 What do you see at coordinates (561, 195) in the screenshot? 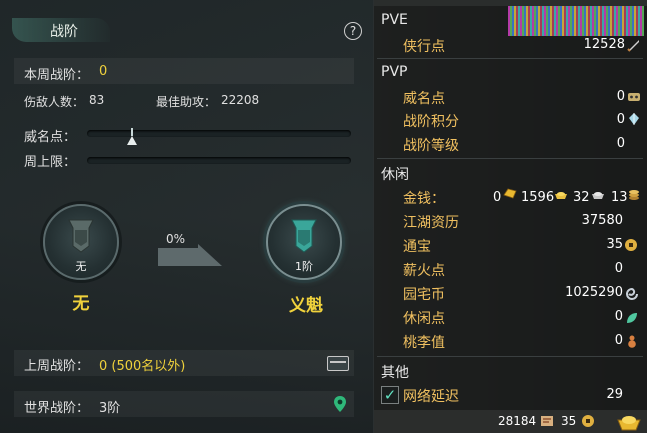
I see `silver-ingot-icon` at bounding box center [561, 195].